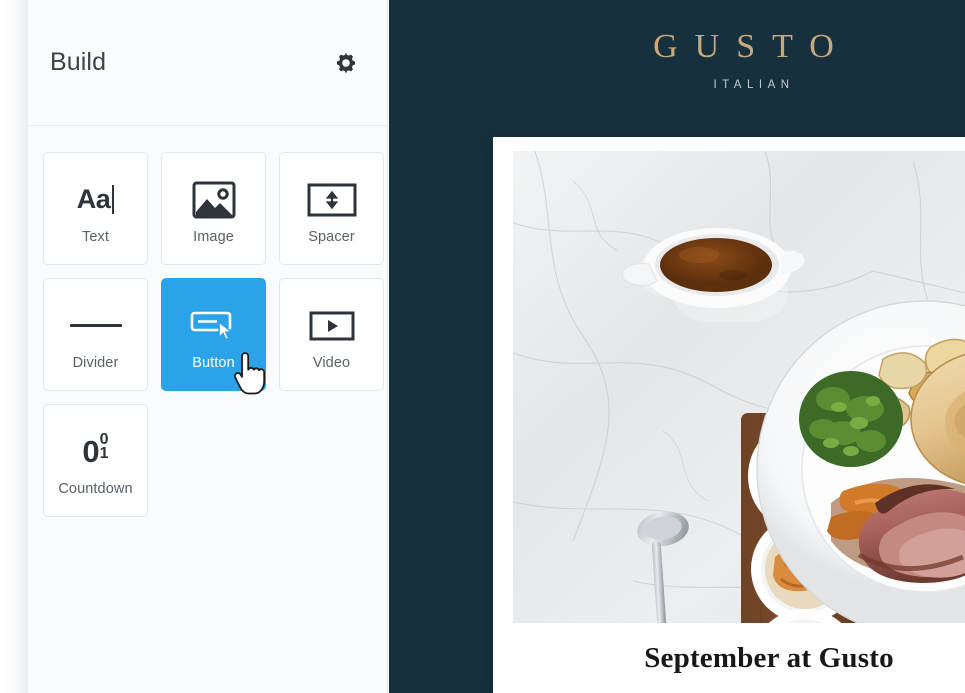  Describe the element at coordinates (207, 63) in the screenshot. I see `sidebar-header: Build` at that location.